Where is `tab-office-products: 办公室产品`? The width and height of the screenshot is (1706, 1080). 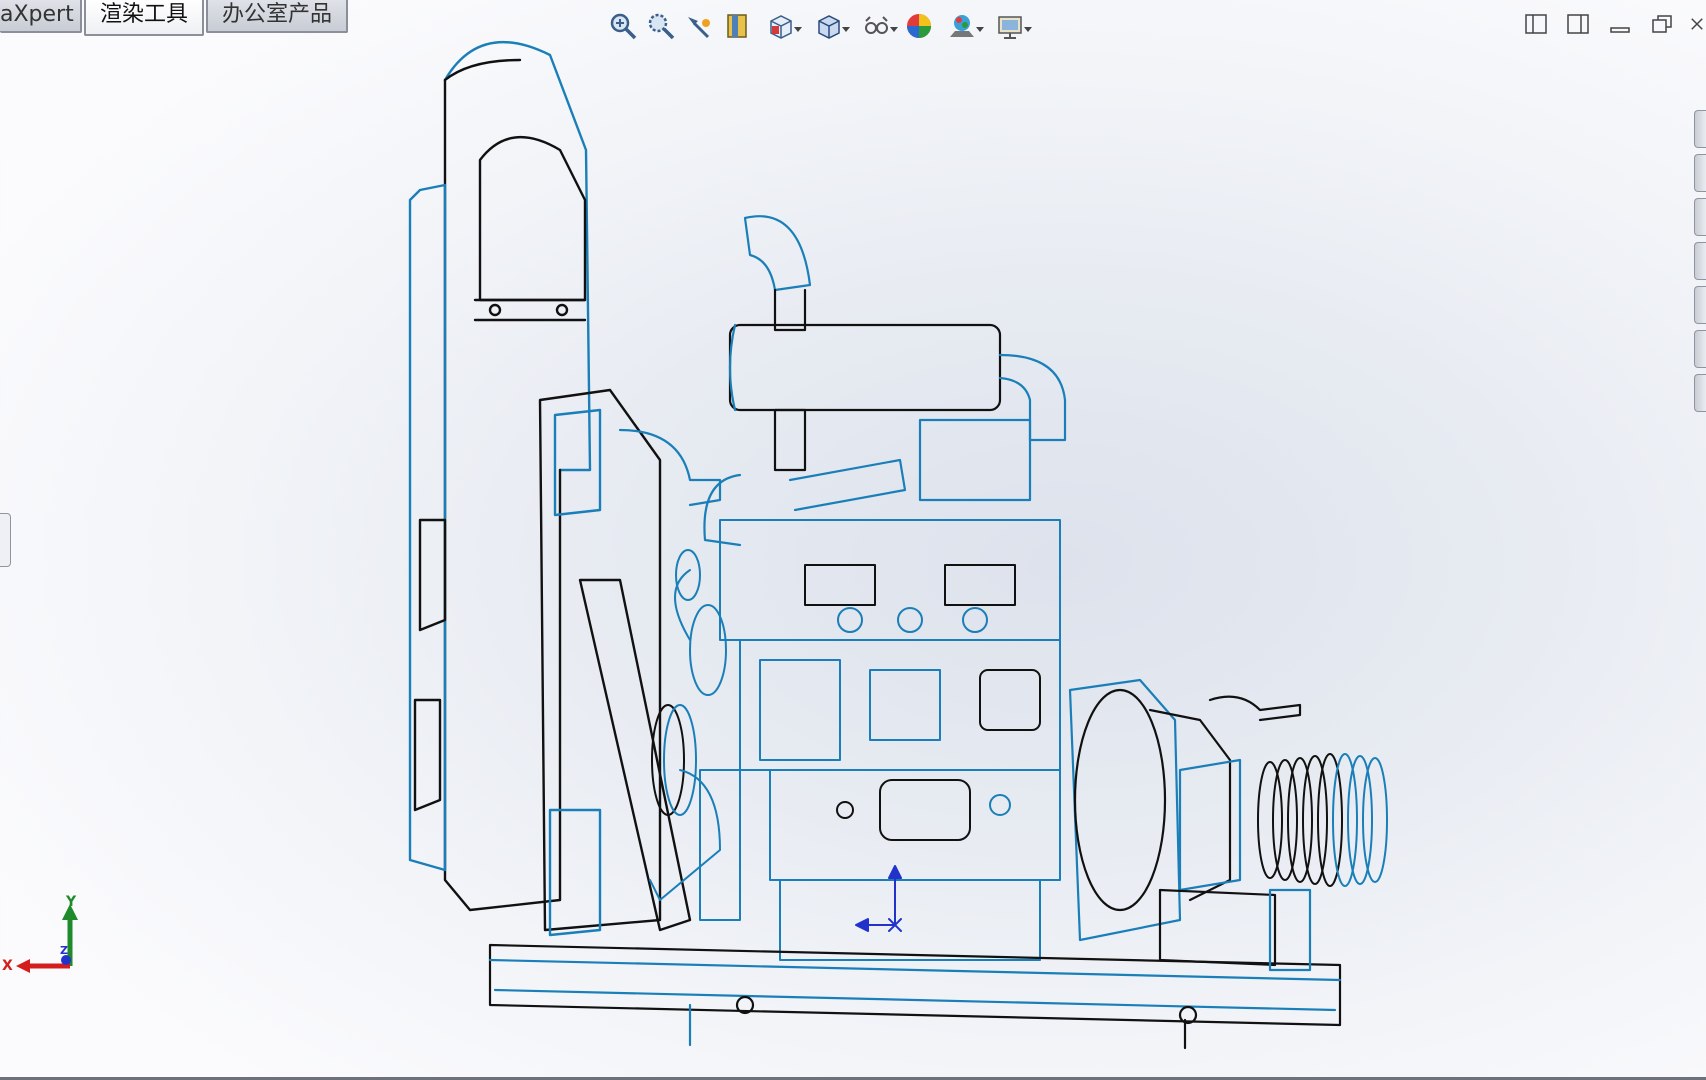
tab-office-products: 办公室产品 is located at coordinates (277, 16).